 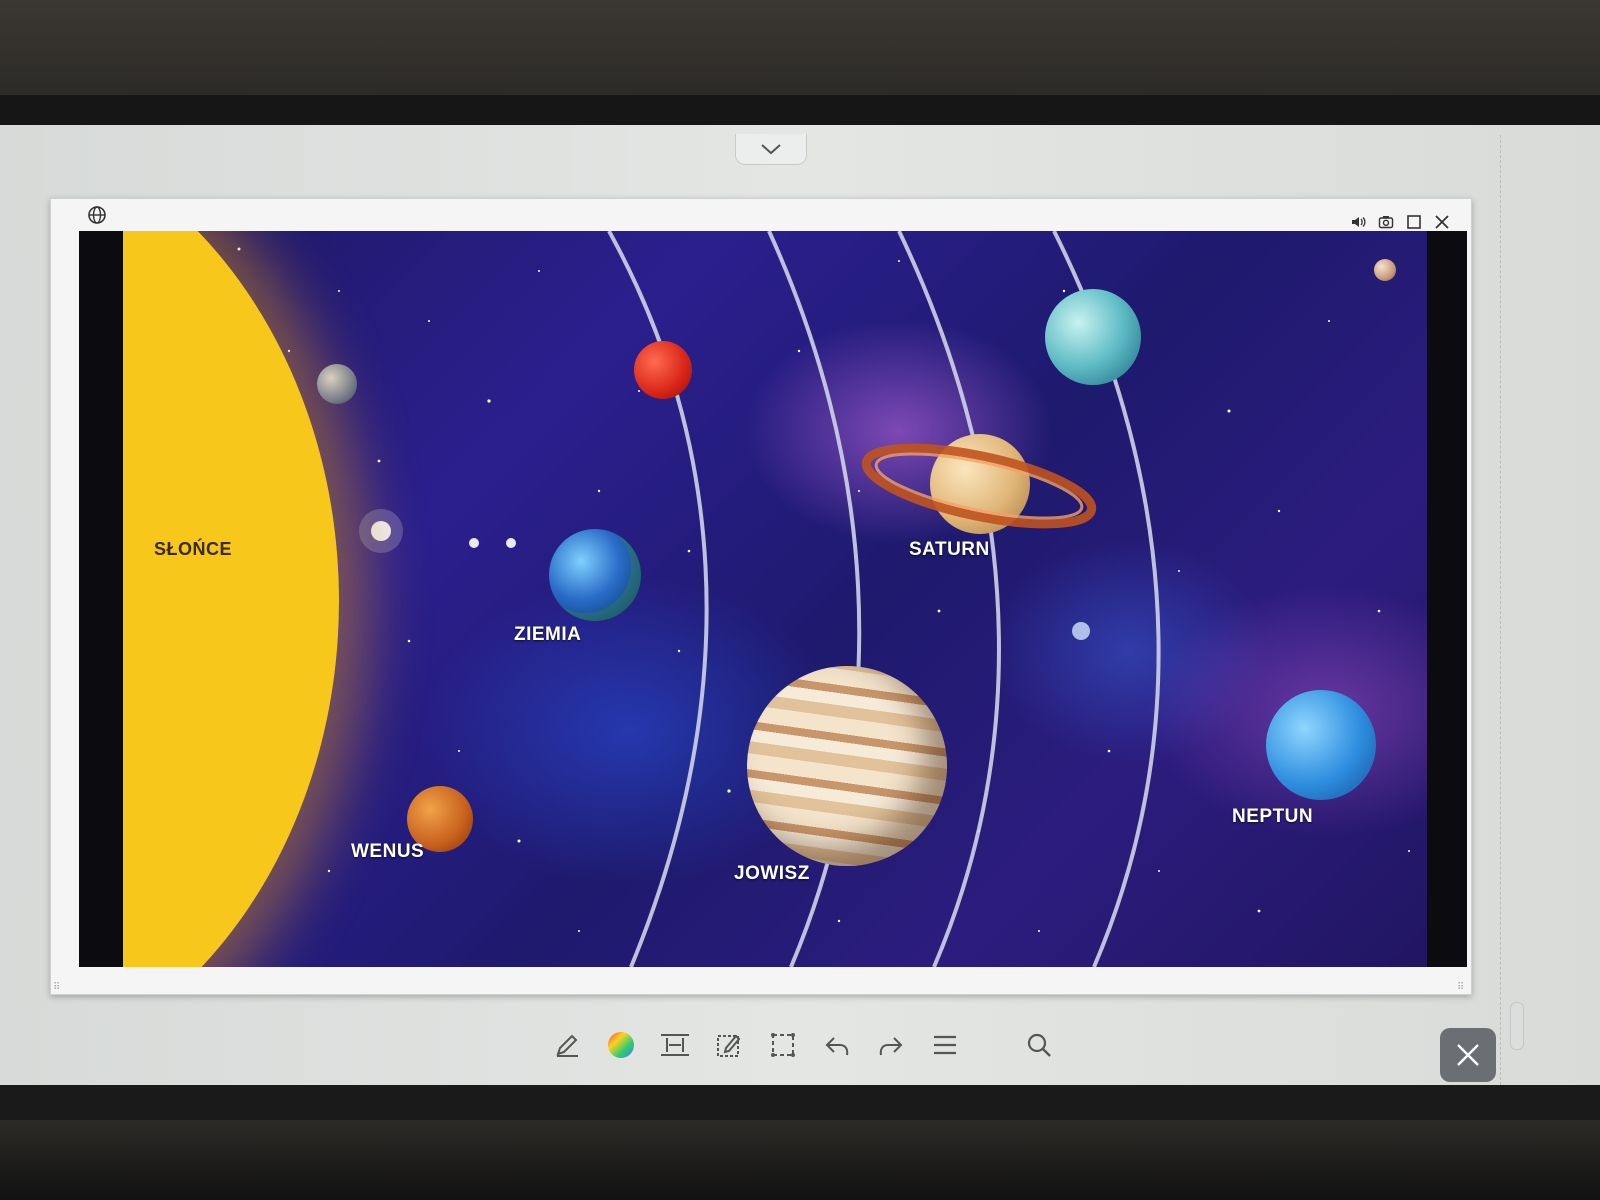 I want to click on selection-icon, so click(x=783, y=1045).